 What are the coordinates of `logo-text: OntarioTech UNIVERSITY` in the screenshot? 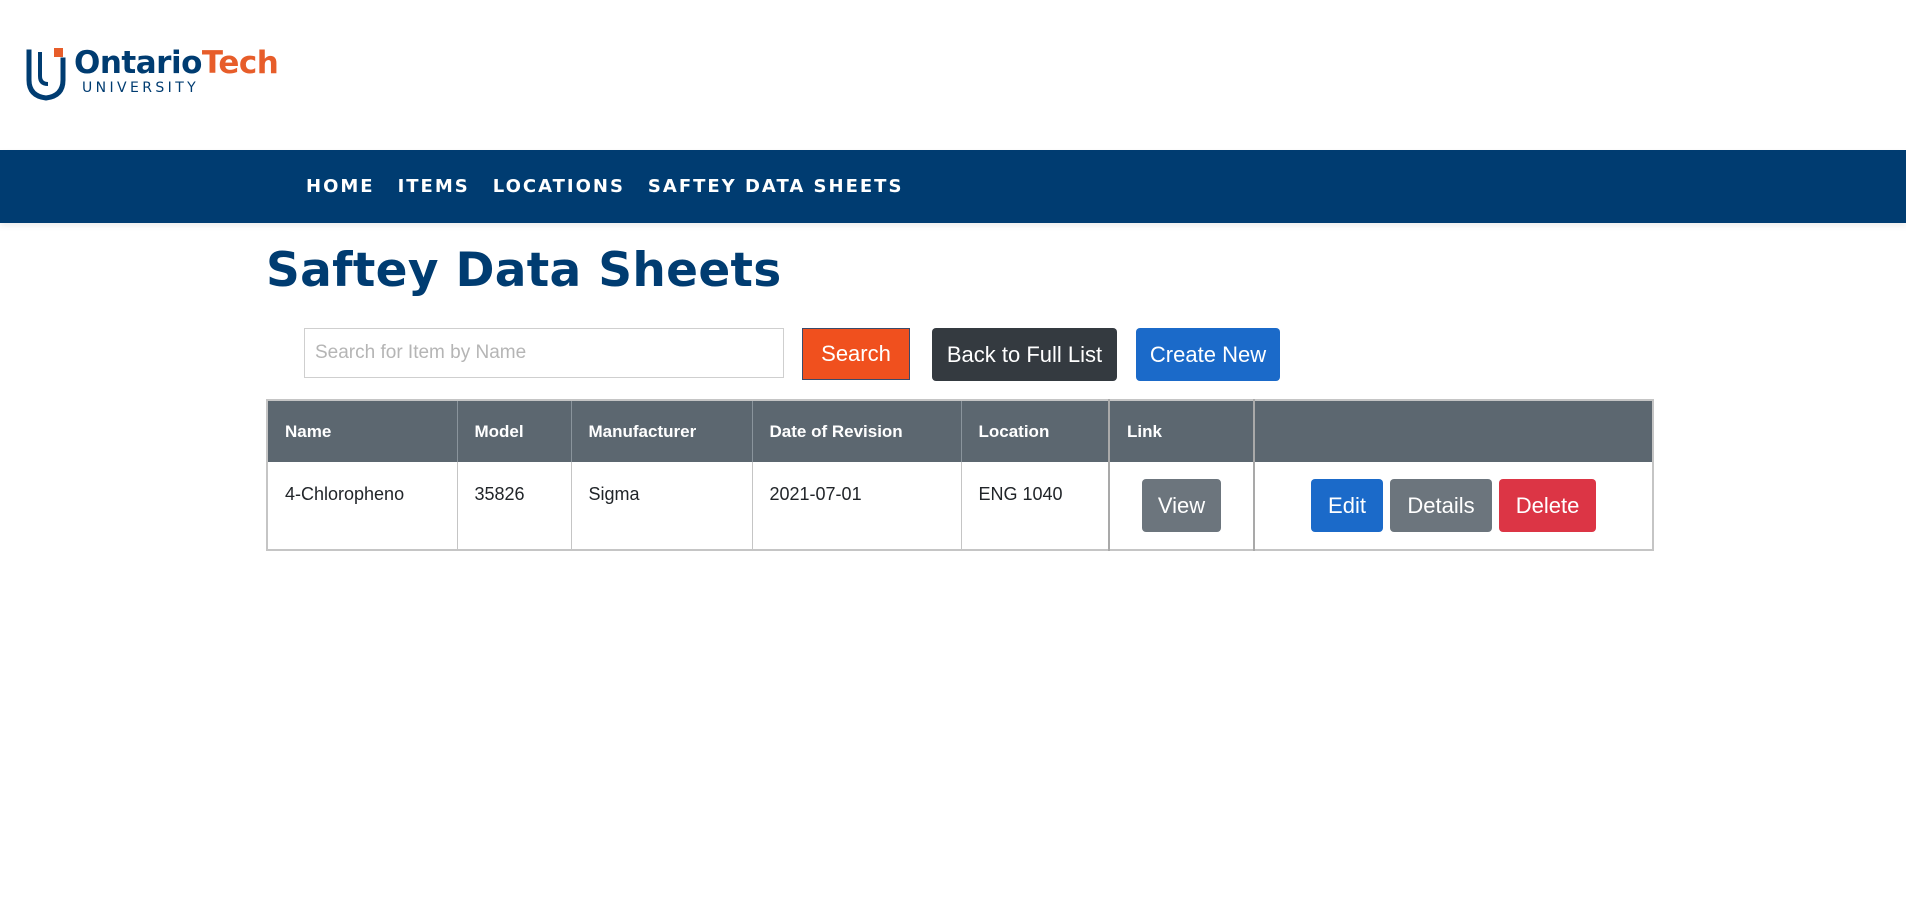 It's located at (176, 70).